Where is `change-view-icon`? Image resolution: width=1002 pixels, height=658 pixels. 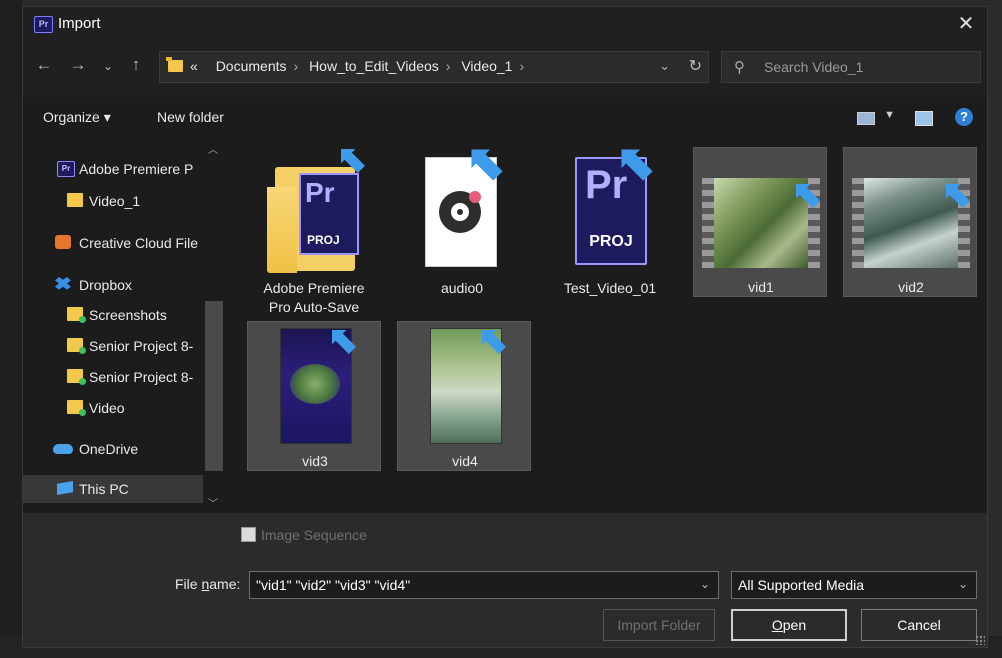
change-view-icon is located at coordinates (866, 118).